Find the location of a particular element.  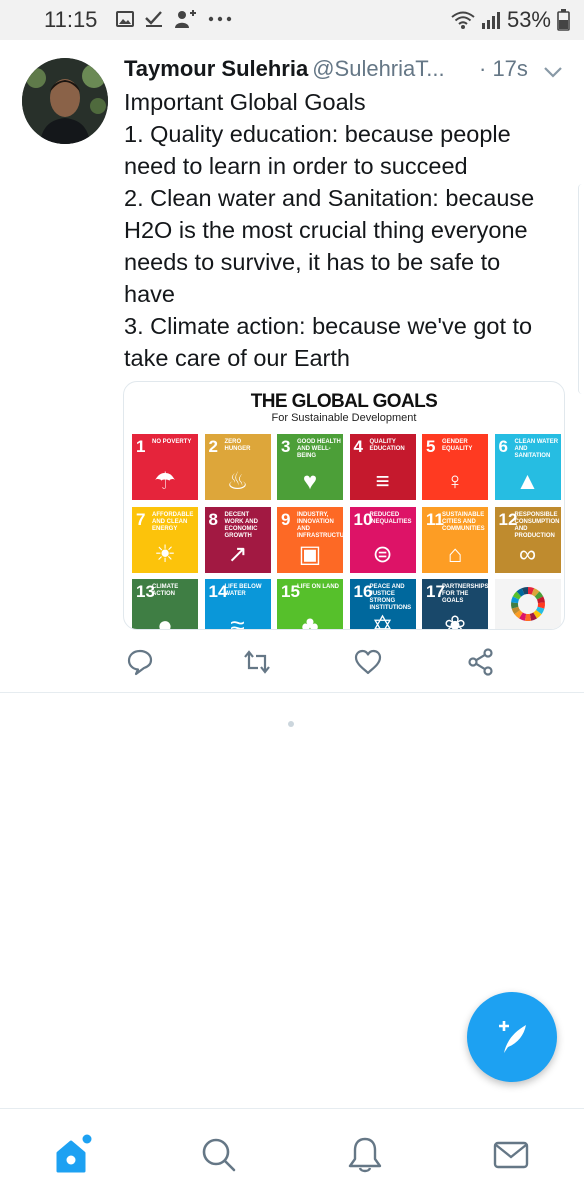

goal-tile: 17 PARTNERSHIPS FOR THE GOALS ❀ is located at coordinates (455, 604).